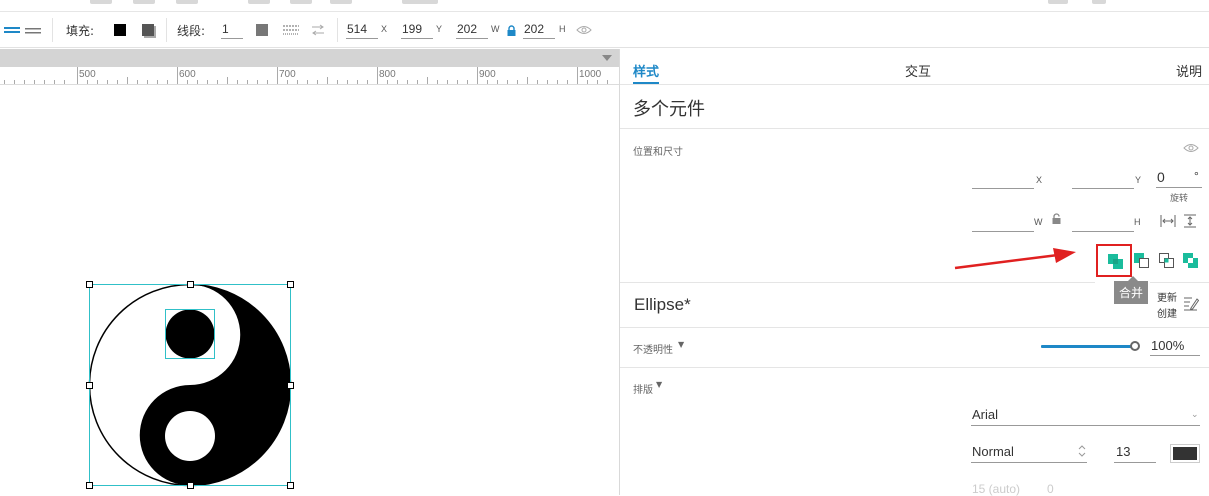 The width and height of the screenshot is (1209, 496). I want to click on stroke-pattern-icon, so click(291, 30).